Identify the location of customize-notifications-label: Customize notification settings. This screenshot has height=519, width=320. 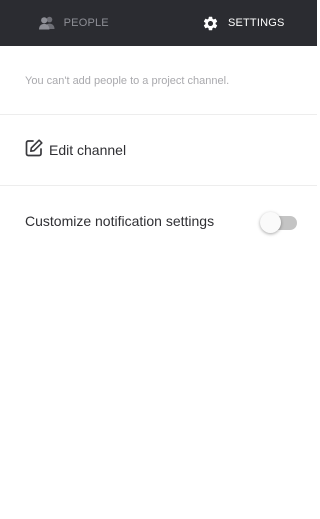
(120, 221).